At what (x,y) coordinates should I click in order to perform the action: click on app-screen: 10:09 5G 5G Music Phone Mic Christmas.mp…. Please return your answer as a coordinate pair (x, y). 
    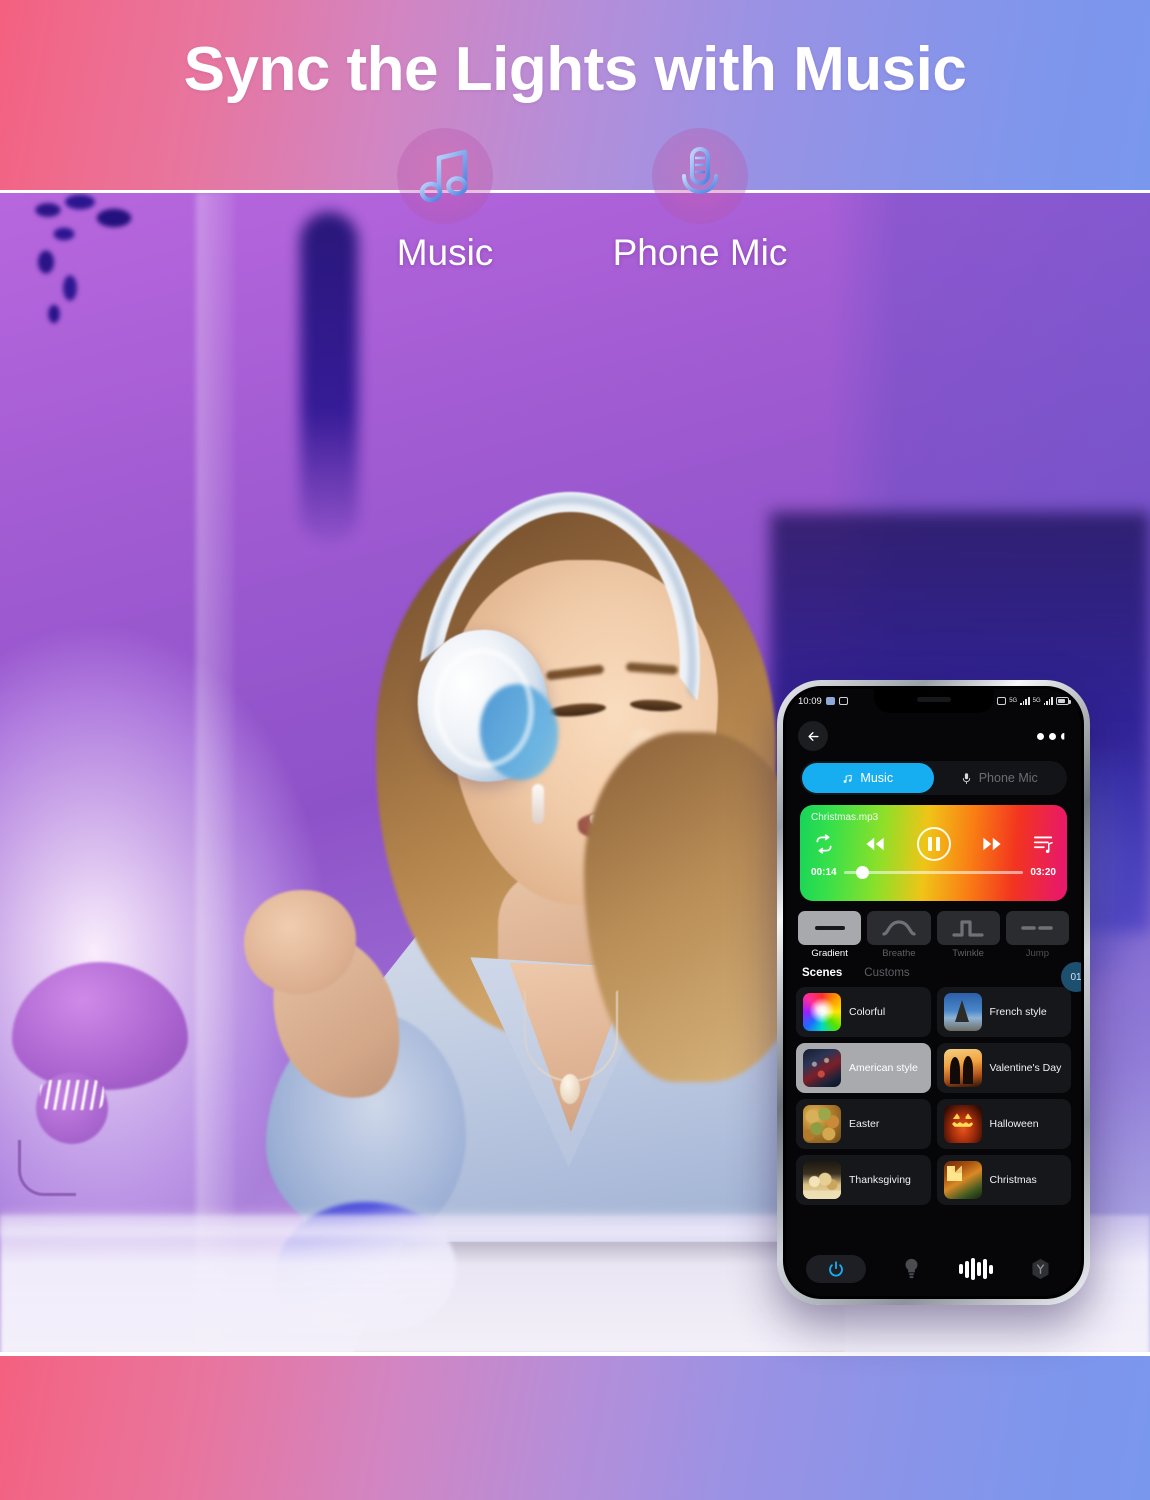
    Looking at the image, I should click on (933, 992).